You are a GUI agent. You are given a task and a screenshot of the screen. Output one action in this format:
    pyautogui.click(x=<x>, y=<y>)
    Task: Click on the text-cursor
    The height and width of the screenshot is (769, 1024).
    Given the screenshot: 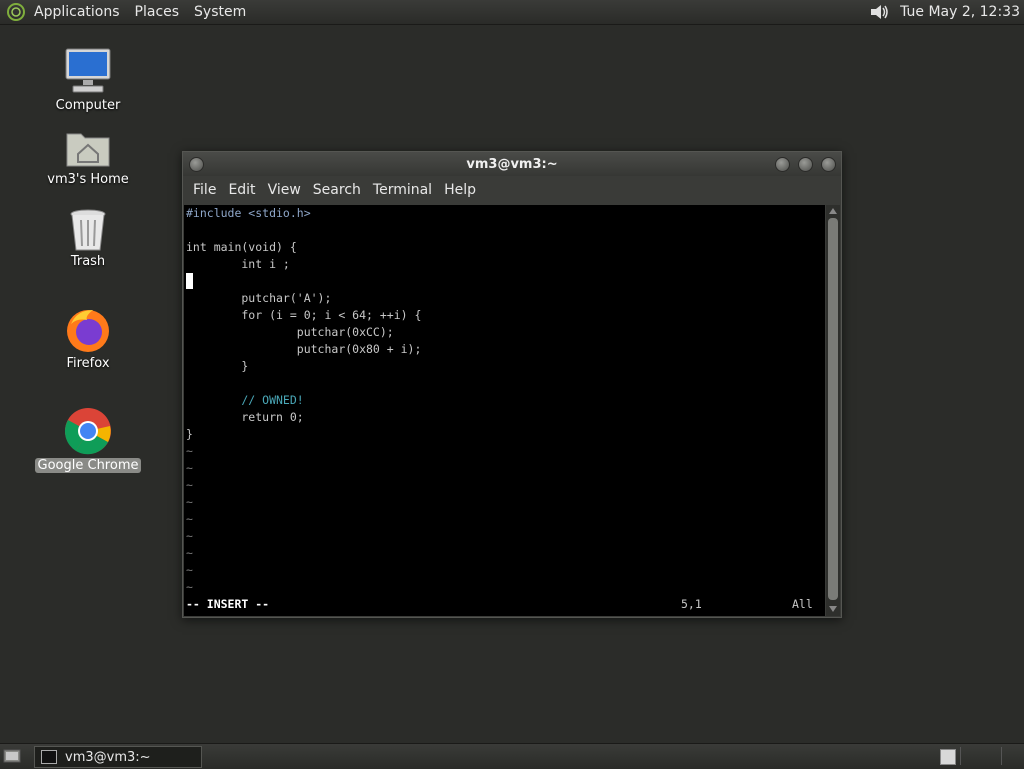 What is the action you would take?
    pyautogui.click(x=189, y=281)
    